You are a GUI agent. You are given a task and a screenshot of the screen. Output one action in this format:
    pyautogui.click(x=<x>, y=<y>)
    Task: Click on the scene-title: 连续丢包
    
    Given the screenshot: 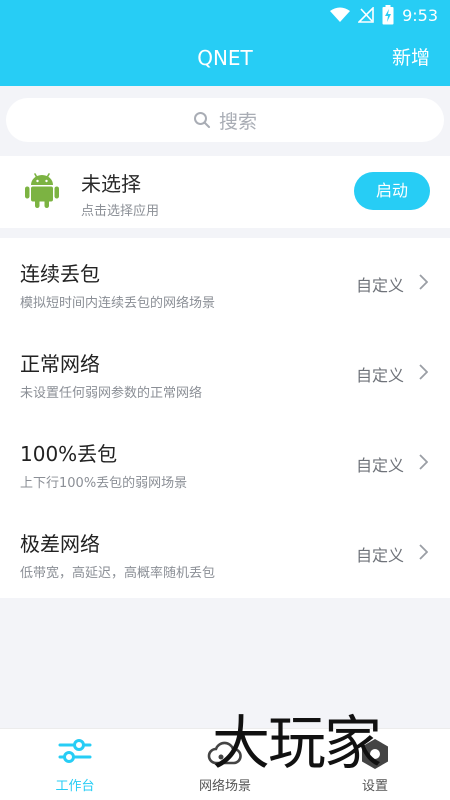 What is the action you would take?
    pyautogui.click(x=60, y=274)
    